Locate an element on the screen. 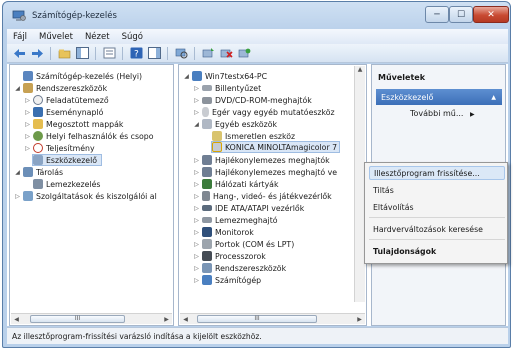  tree-item-disk-management: Lemezkezelés is located at coordinates (66, 184).